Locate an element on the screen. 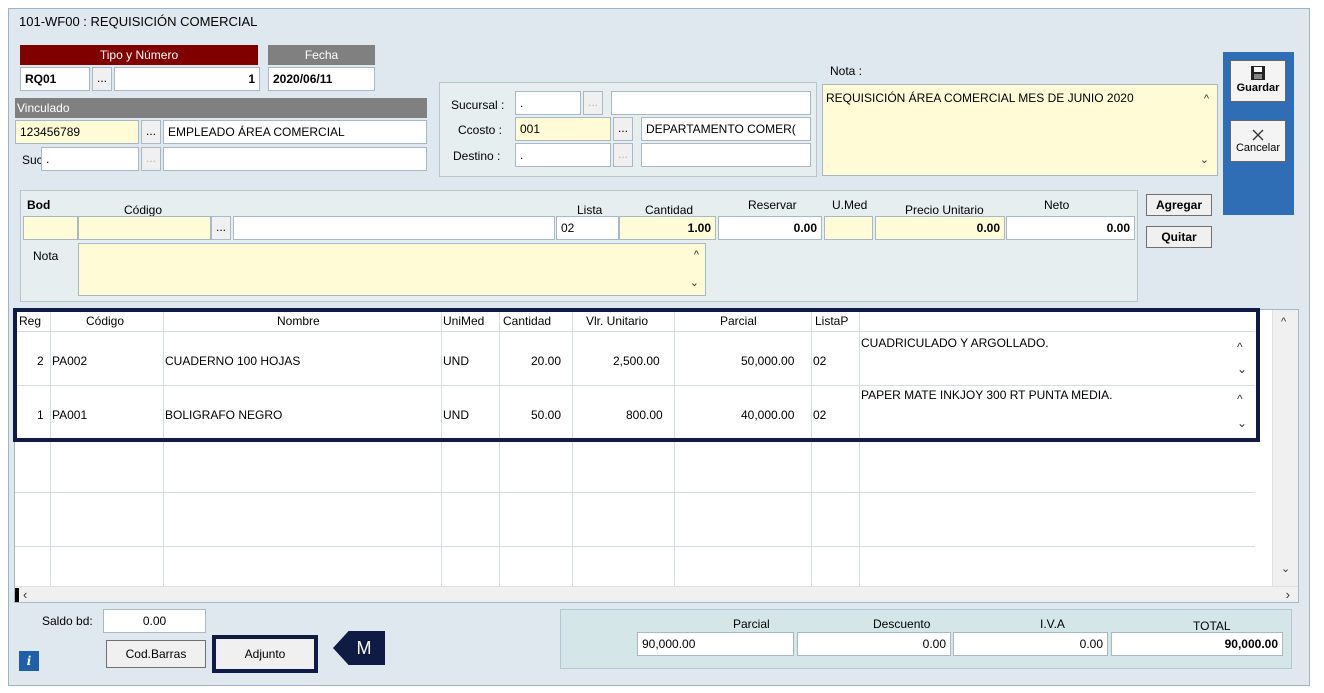 The height and width of the screenshot is (693, 1324). fecha-field: 2020/06/11 is located at coordinates (321, 79).